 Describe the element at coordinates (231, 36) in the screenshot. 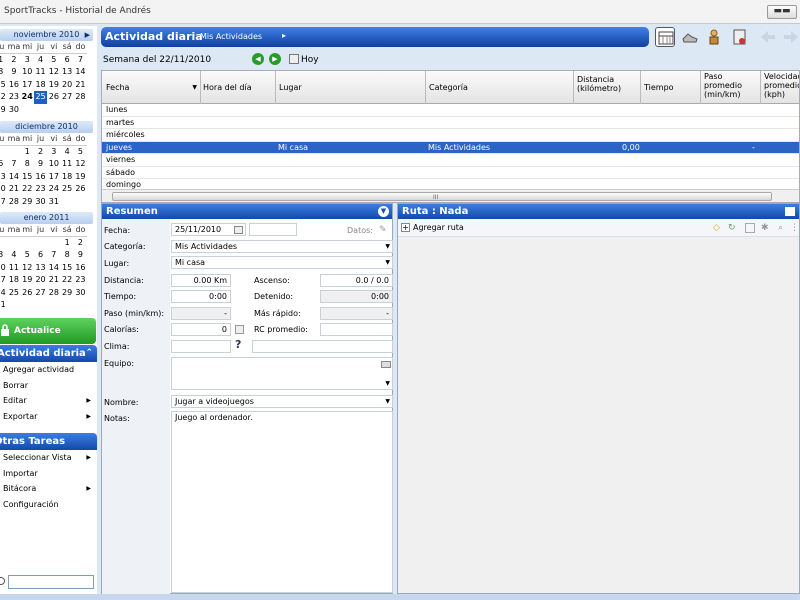

I see `breadcrumb-category: Mis Actividades` at that location.